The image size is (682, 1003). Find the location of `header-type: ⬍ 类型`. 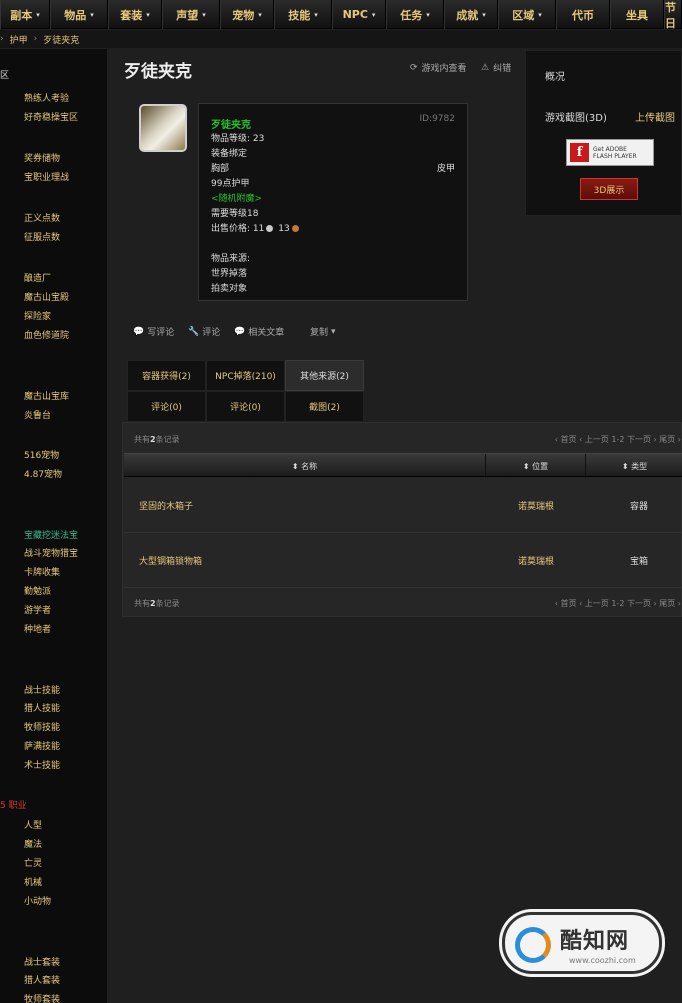

header-type: ⬍ 类型 is located at coordinates (634, 466).